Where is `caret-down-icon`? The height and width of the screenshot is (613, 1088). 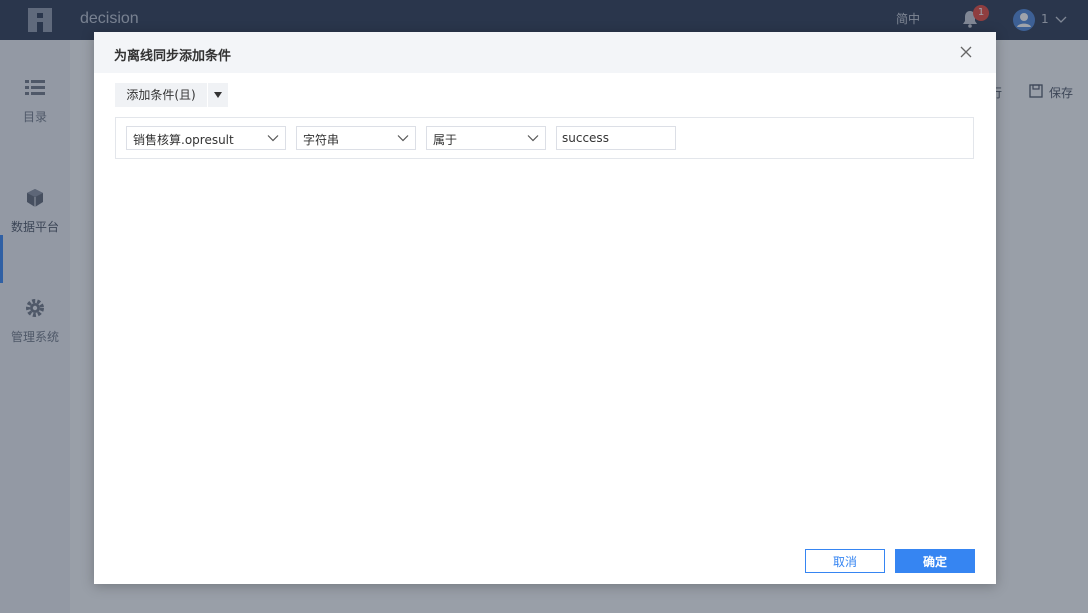 caret-down-icon is located at coordinates (218, 95).